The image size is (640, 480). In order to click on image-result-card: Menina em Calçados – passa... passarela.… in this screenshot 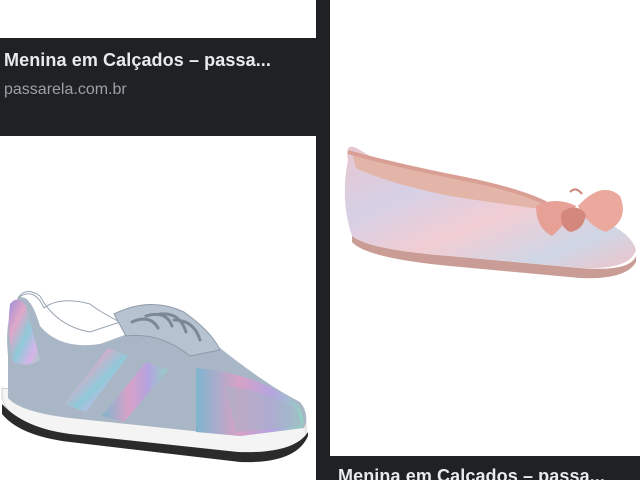, I will do `click(158, 68)`.